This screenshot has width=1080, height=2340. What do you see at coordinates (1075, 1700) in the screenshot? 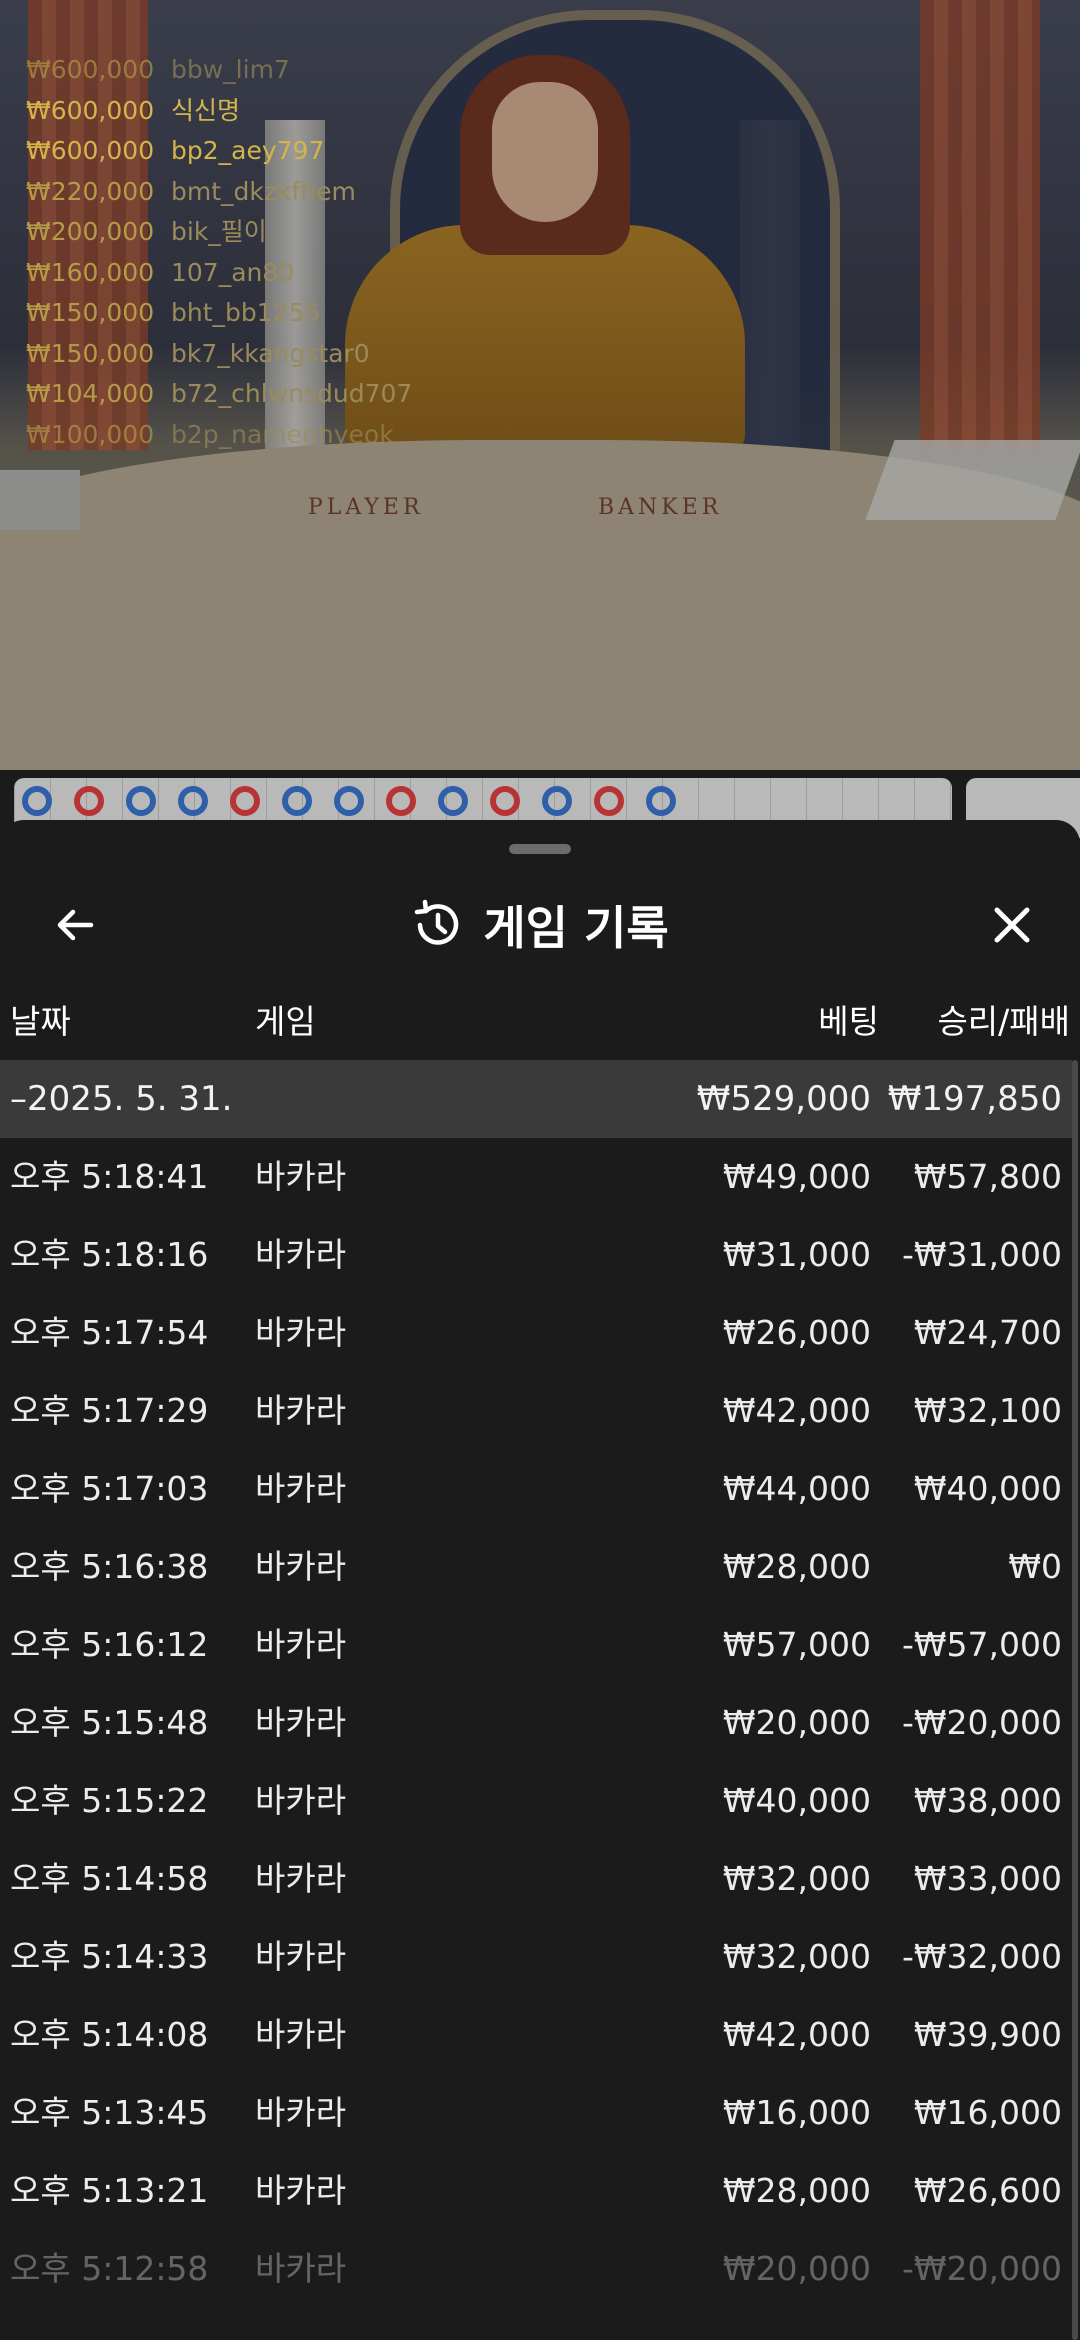
I see `scrollbar` at bounding box center [1075, 1700].